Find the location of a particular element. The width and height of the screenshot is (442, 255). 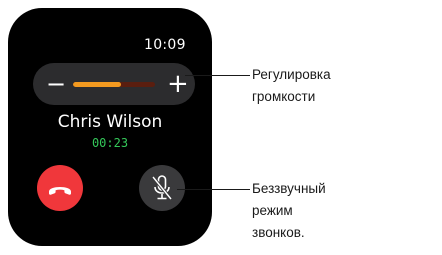

volume-control: − + is located at coordinates (114, 84).